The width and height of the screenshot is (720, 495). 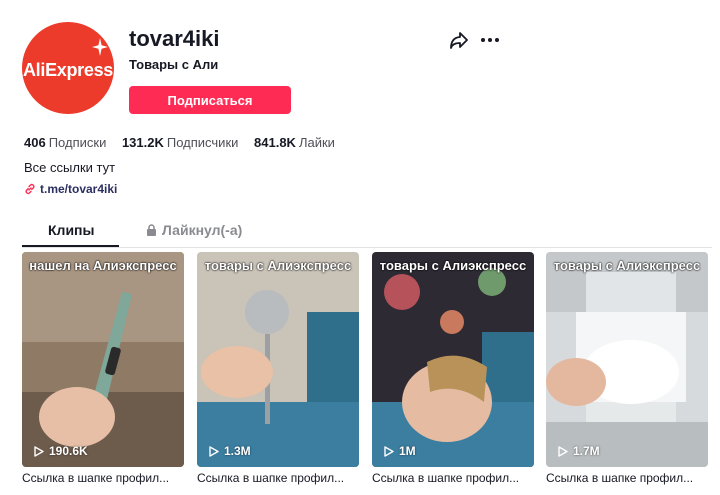 I want to click on lock-icon, so click(x=151, y=230).